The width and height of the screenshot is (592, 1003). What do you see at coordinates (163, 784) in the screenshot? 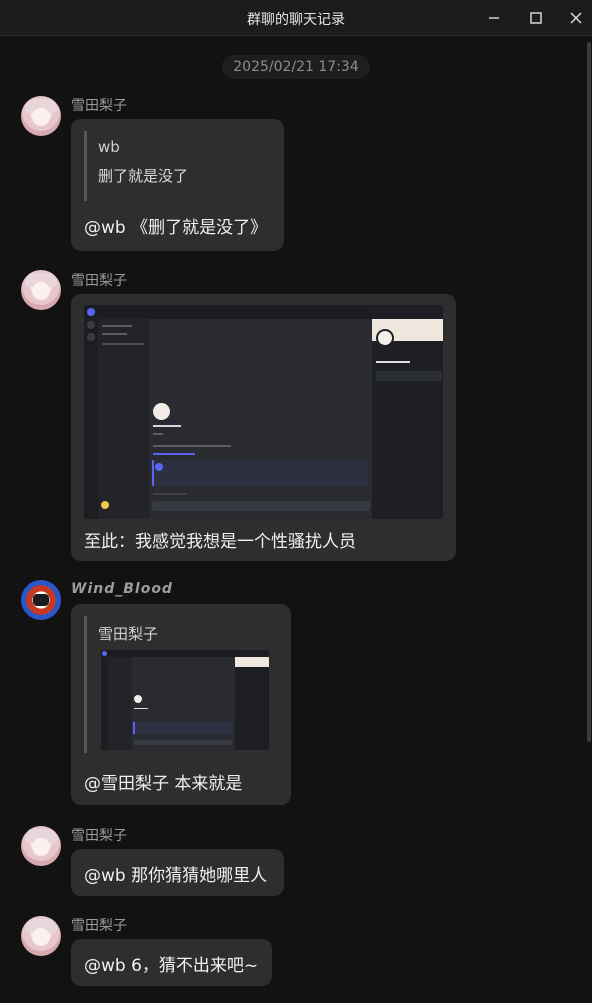
I see `message-text: @雪田梨子 本来就是` at bounding box center [163, 784].